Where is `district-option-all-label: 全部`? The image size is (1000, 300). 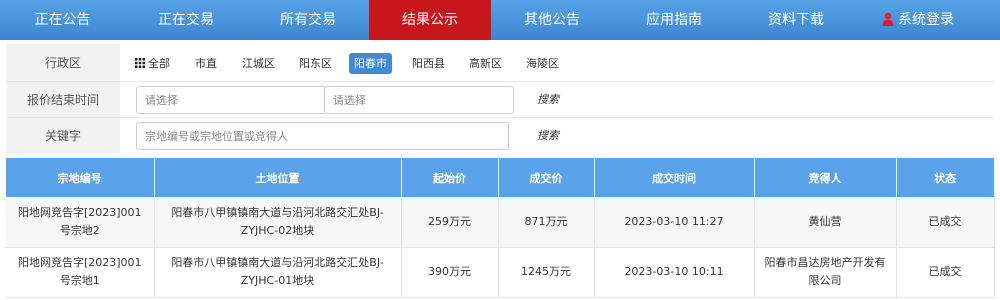
district-option-all-label: 全部 is located at coordinates (159, 63).